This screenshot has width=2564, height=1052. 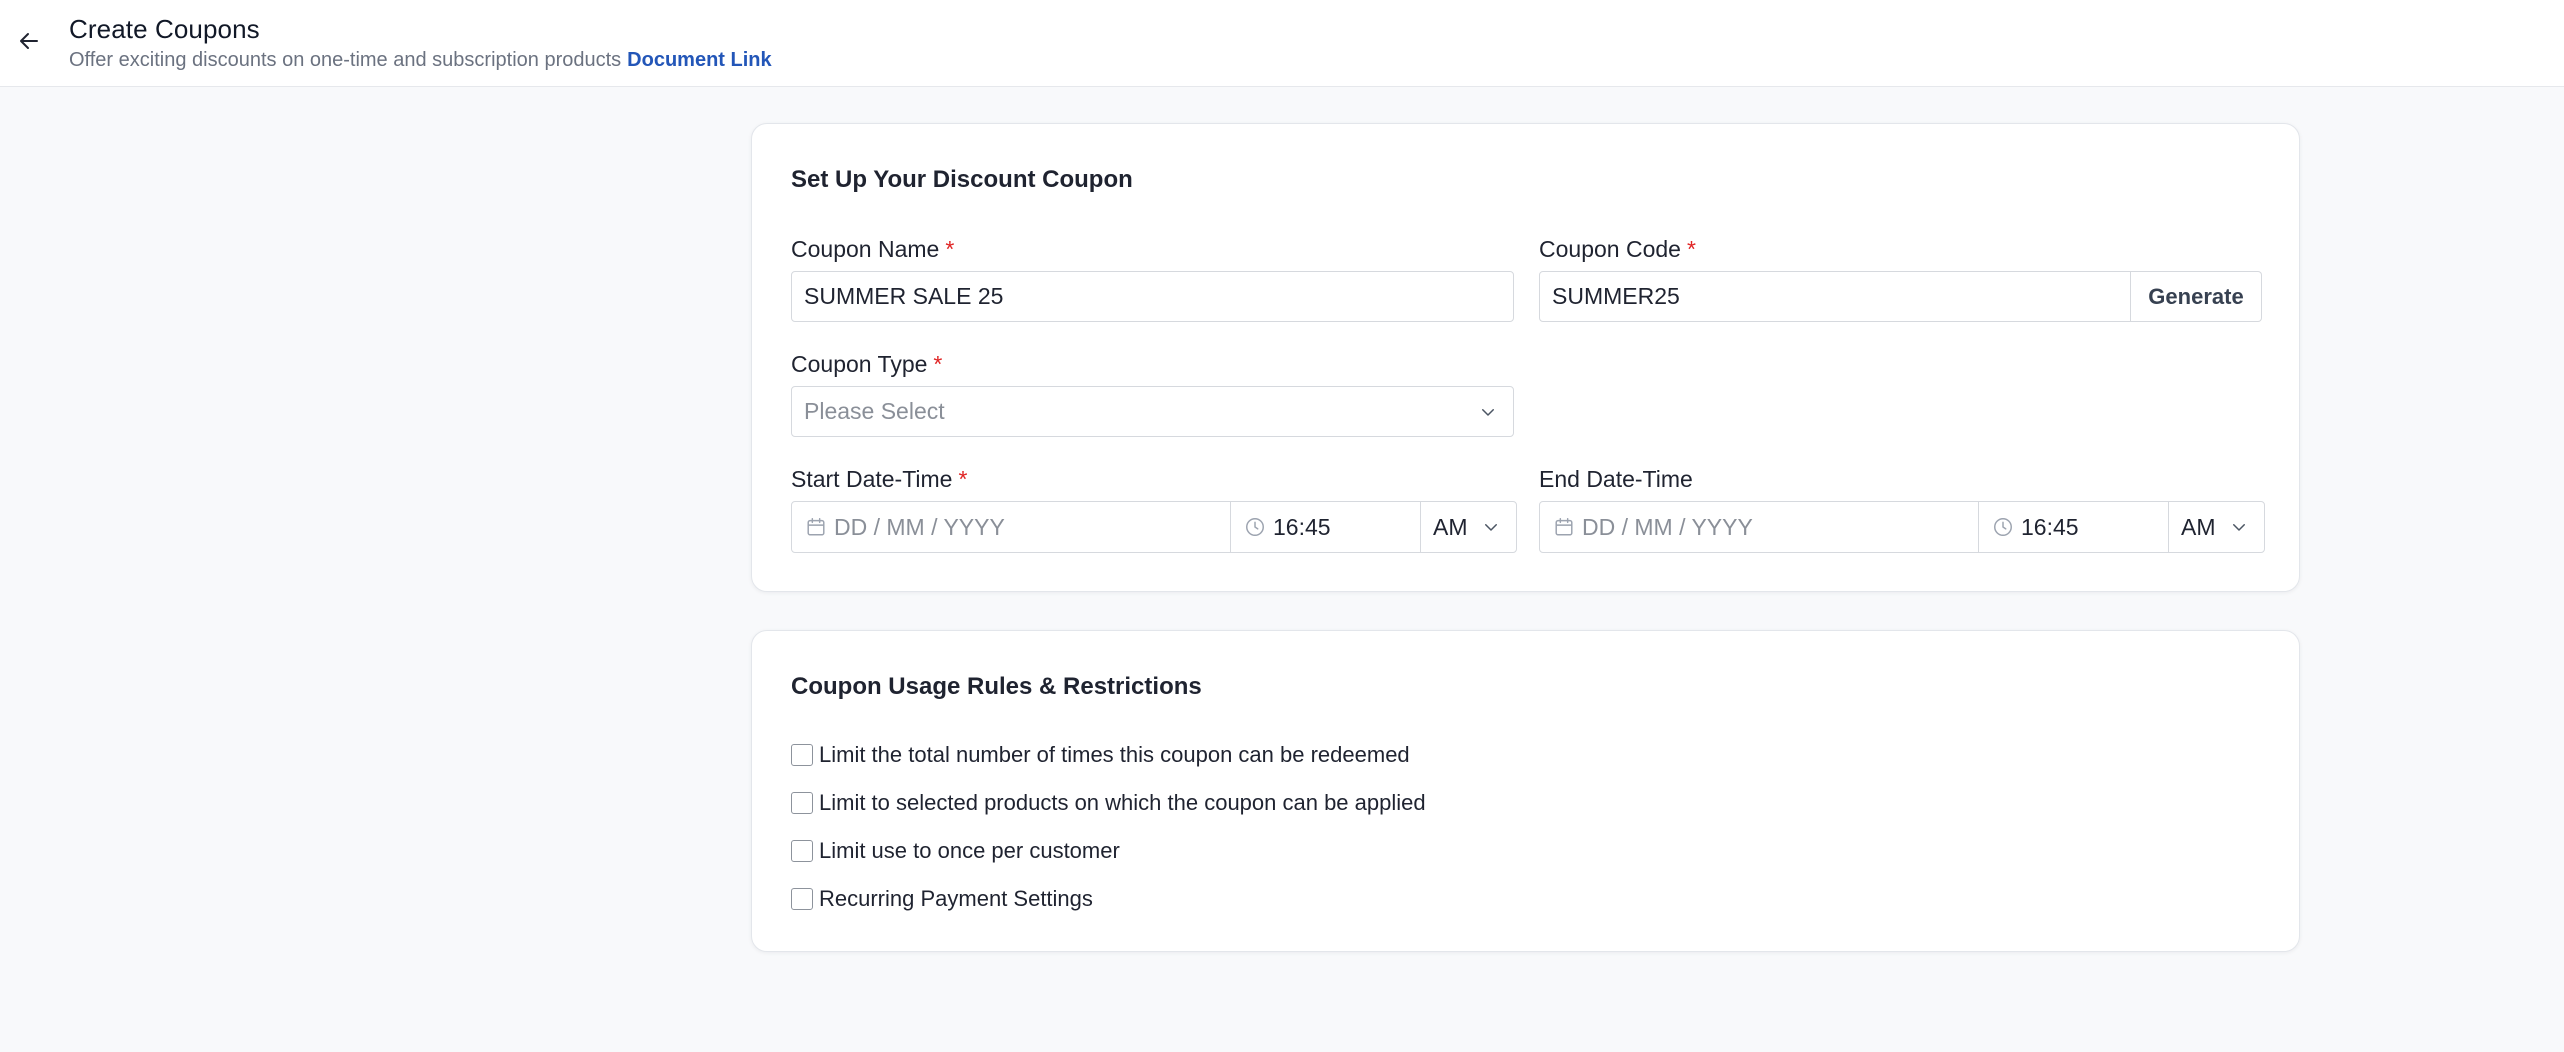 I want to click on end-datetime-label-text: End Date-Time, so click(x=1616, y=479).